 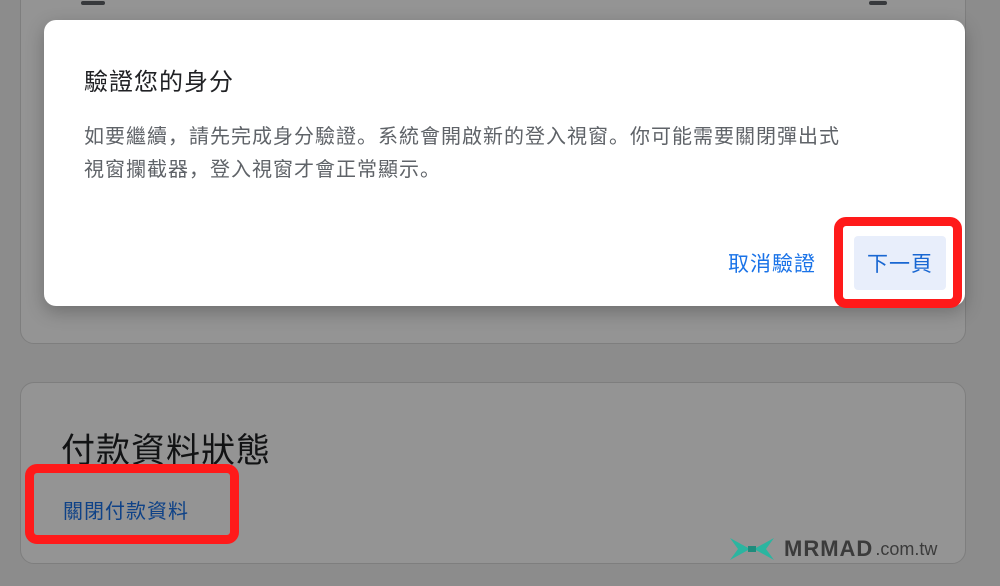 What do you see at coordinates (132, 504) in the screenshot?
I see `highlight-box-close-link` at bounding box center [132, 504].